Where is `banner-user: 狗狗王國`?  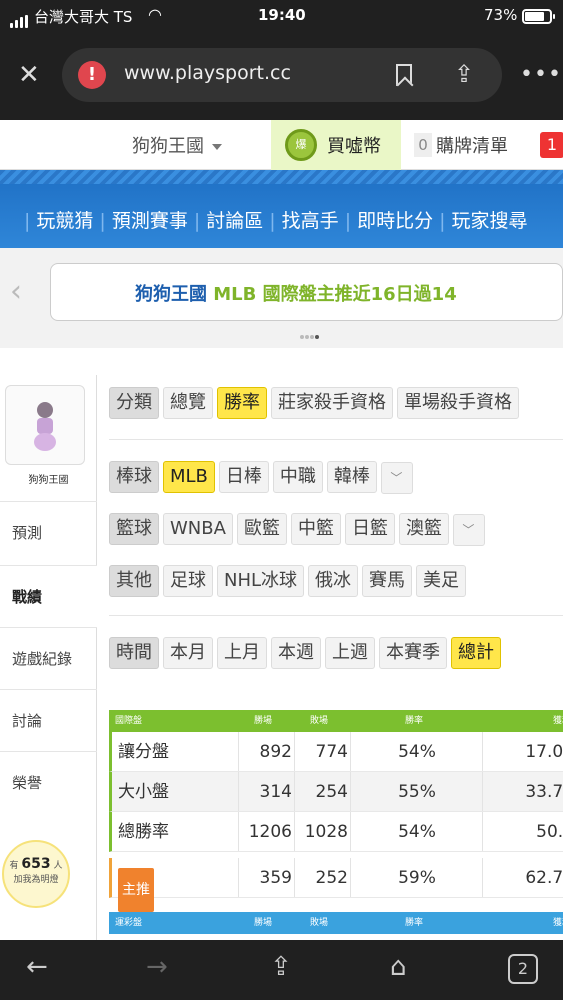 banner-user: 狗狗王國 is located at coordinates (171, 294).